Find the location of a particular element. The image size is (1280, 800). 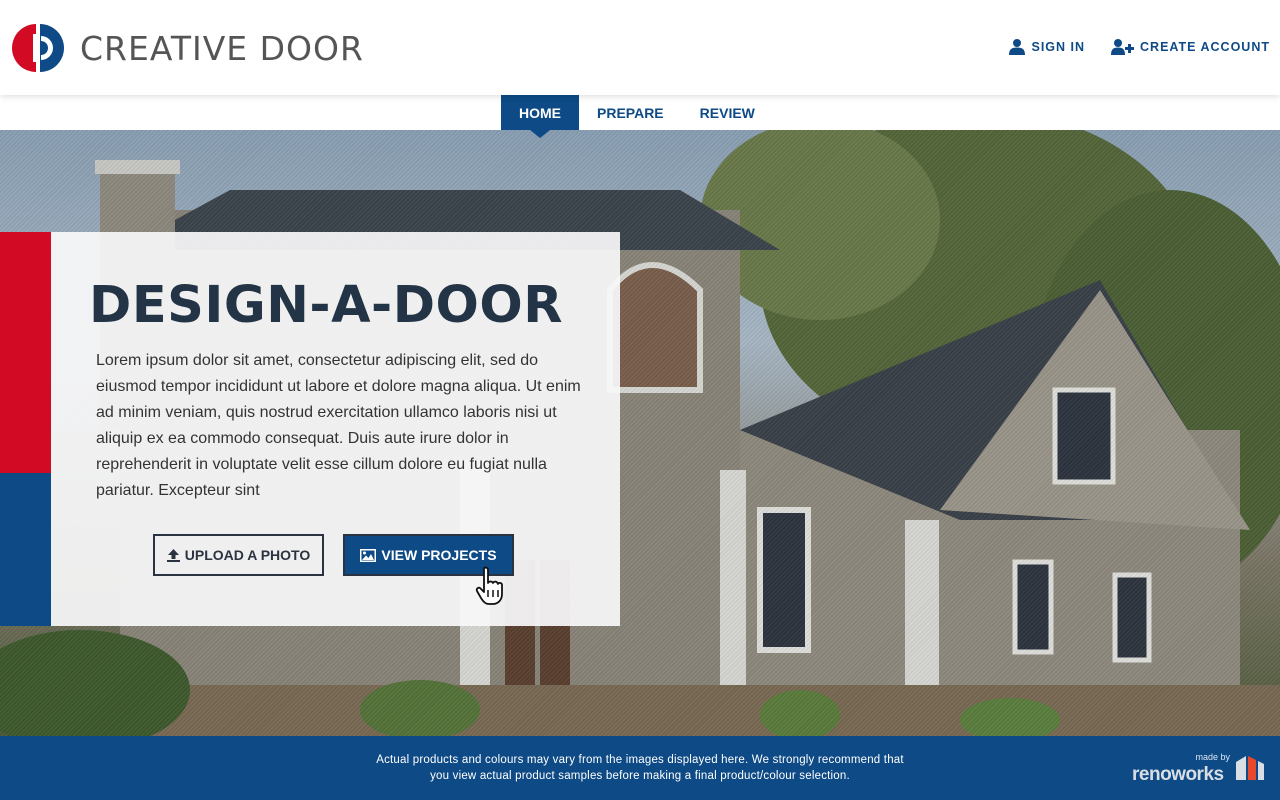

hand-pointer-icon is located at coordinates (489, 585).